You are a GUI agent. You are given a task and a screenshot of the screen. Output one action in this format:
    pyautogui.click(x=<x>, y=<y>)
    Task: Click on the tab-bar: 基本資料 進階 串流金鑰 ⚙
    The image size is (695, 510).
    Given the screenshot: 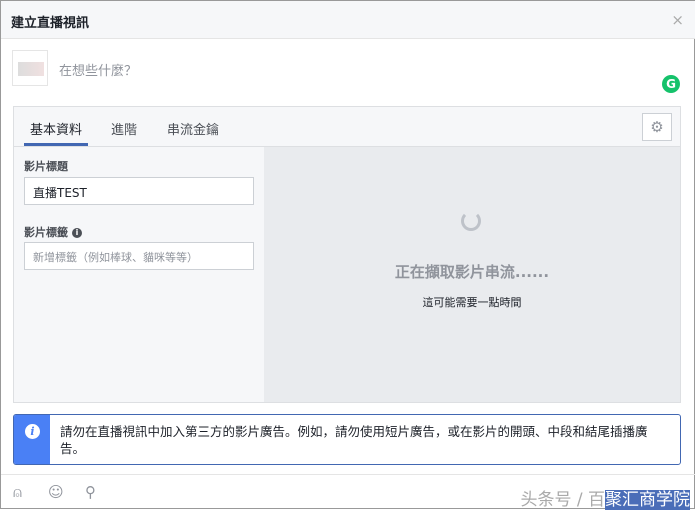 What is the action you would take?
    pyautogui.click(x=347, y=127)
    